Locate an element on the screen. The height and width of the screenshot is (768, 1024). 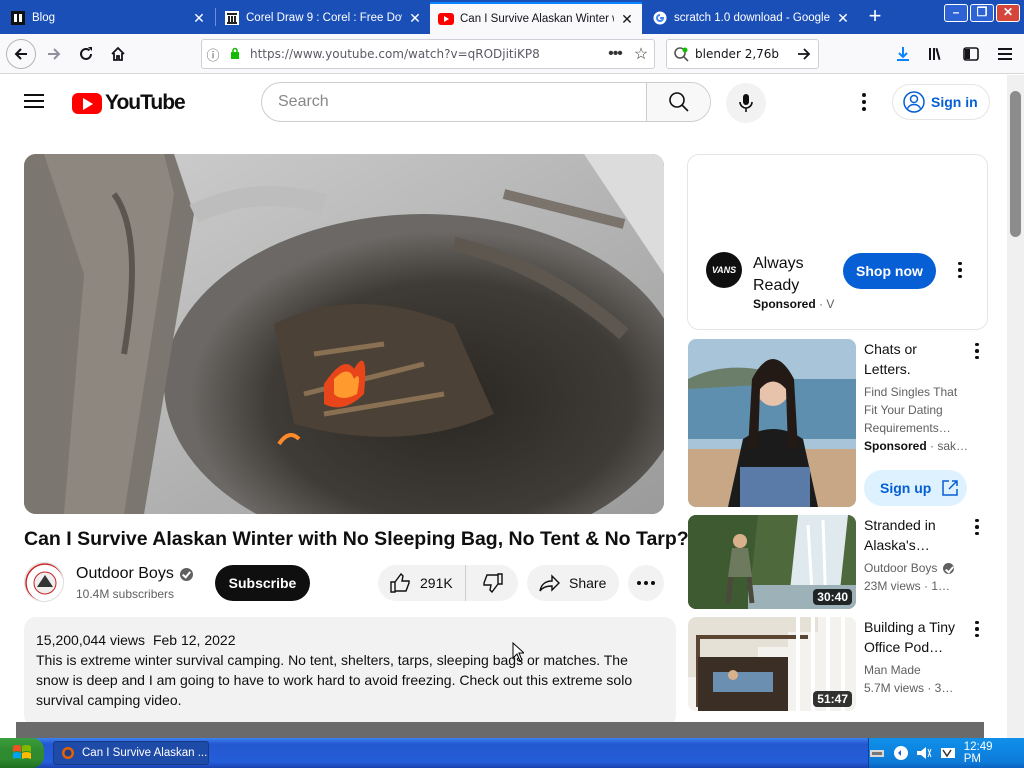
search-input: Search is located at coordinates (454, 102).